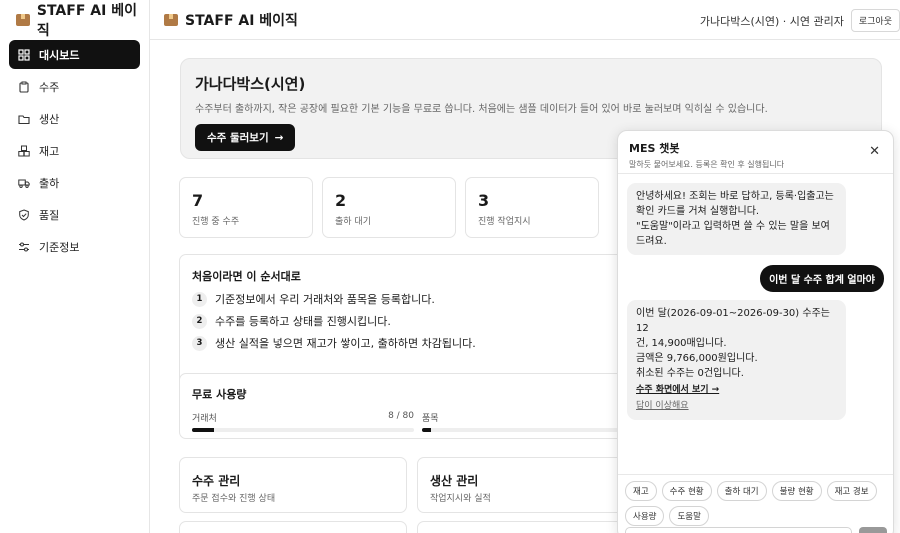  Describe the element at coordinates (199, 299) in the screenshot. I see `step-number: 1` at that location.